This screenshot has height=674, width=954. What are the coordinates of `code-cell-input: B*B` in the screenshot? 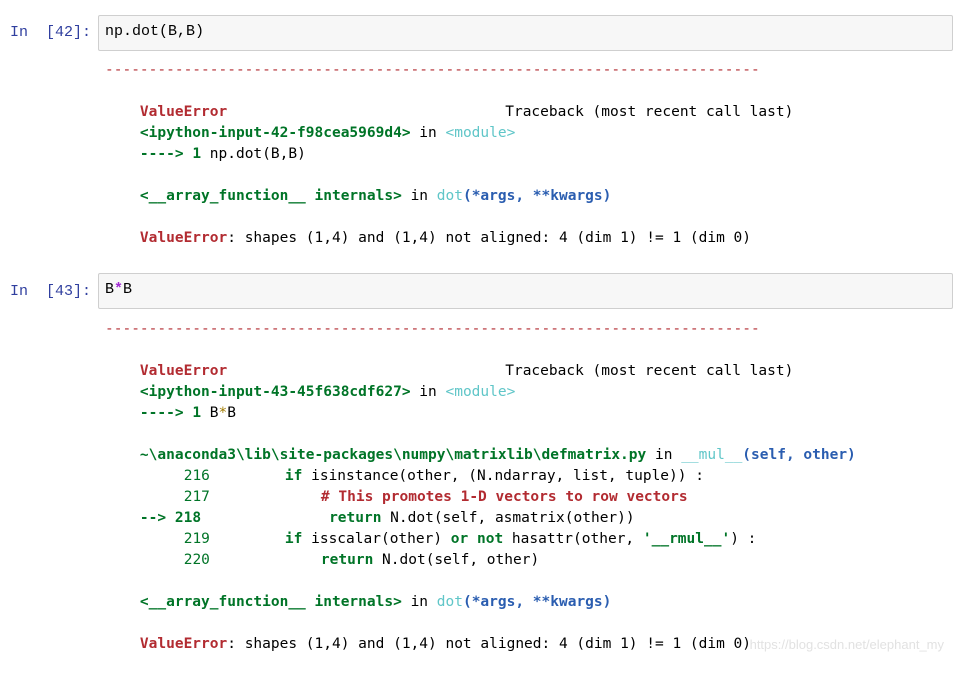 It's located at (525, 291).